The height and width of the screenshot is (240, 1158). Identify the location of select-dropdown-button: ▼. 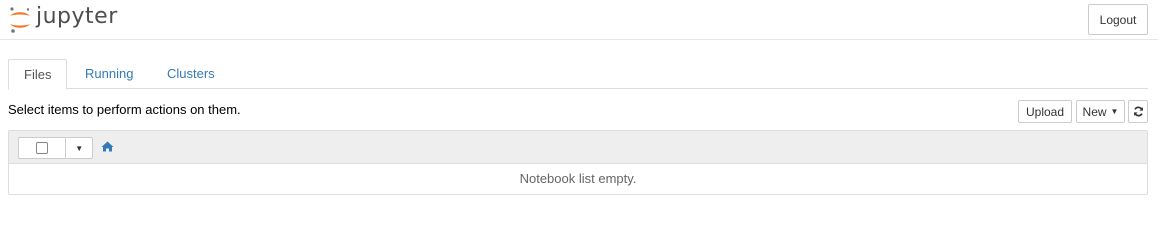
(79, 148).